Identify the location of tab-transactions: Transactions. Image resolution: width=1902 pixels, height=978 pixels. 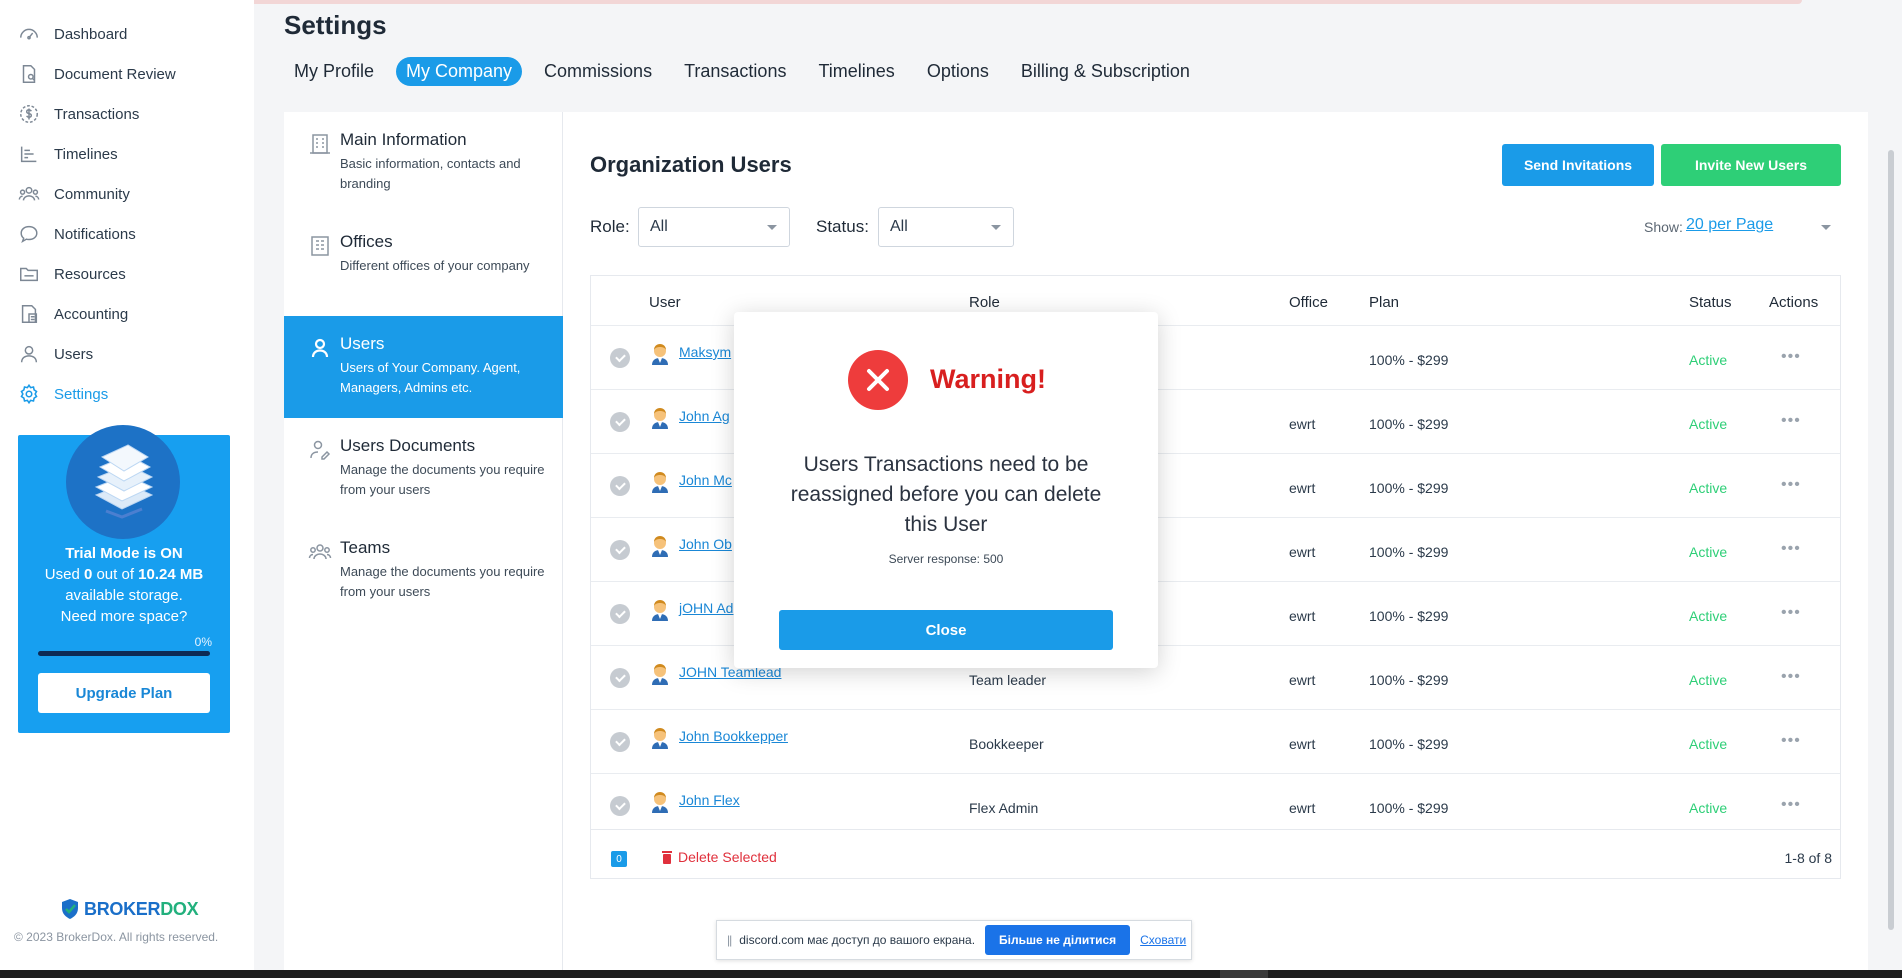
(735, 71).